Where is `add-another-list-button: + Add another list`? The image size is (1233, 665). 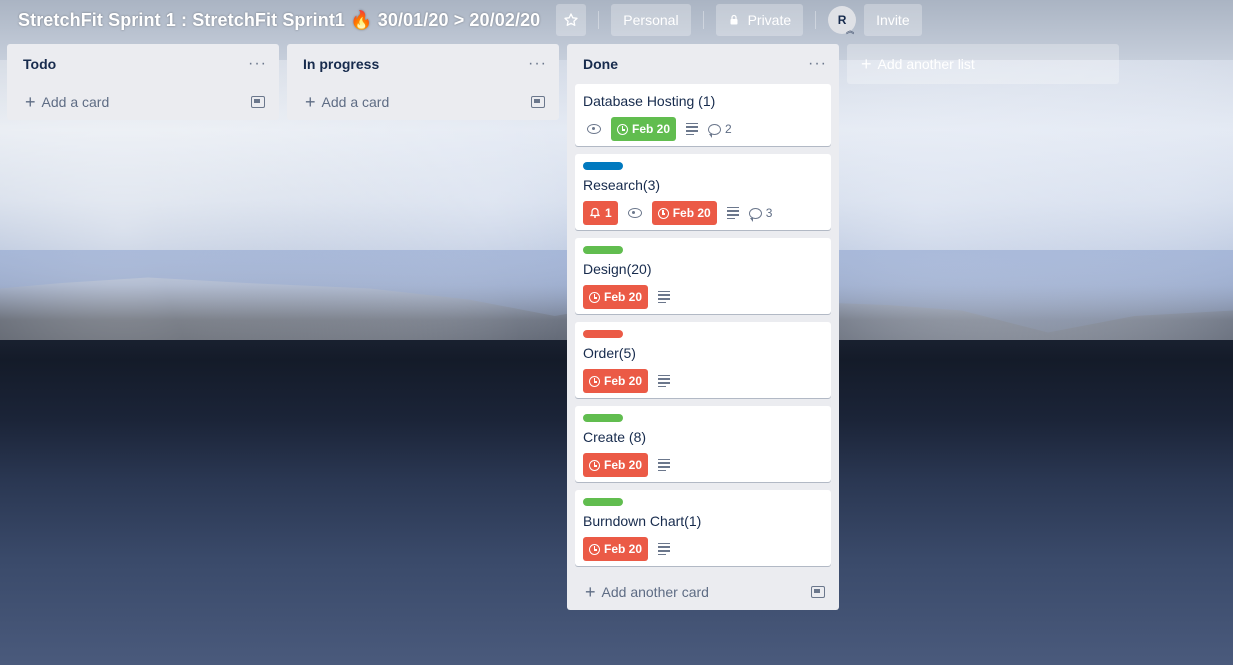 add-another-list-button: + Add another list is located at coordinates (983, 64).